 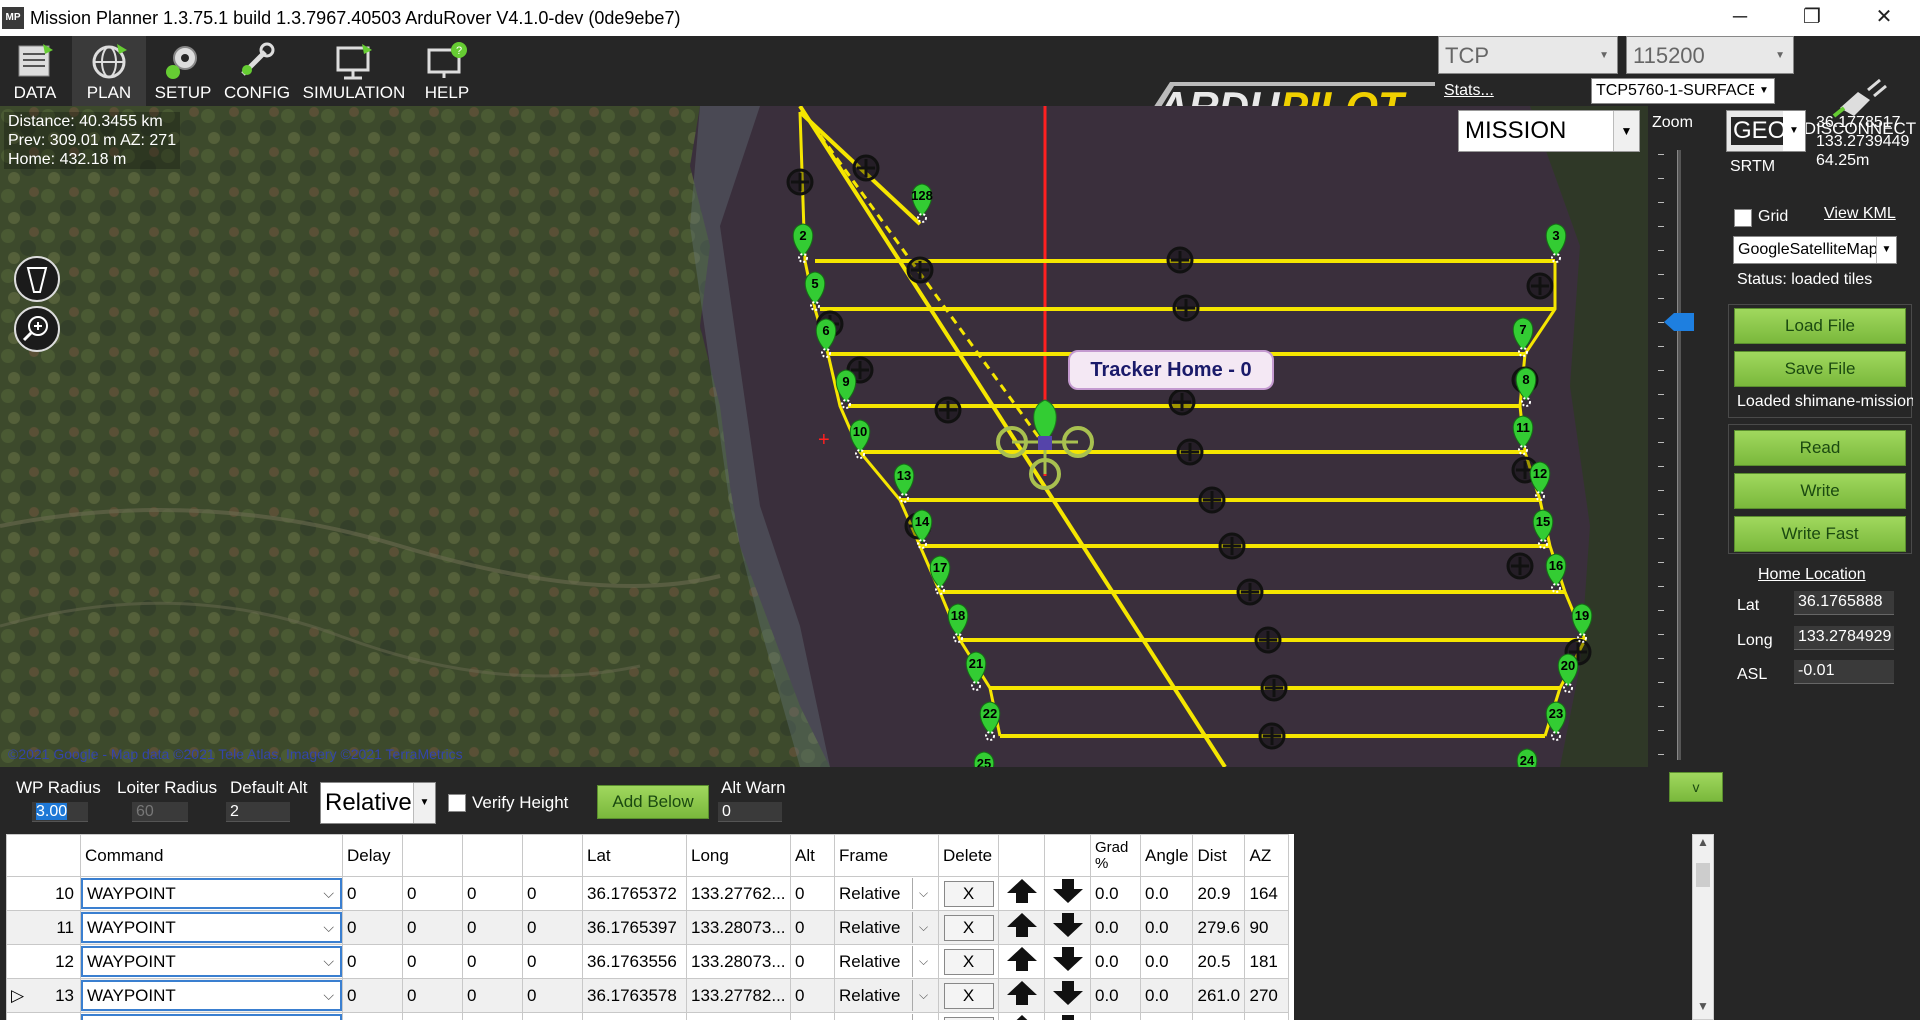 What do you see at coordinates (60, 812) in the screenshot?
I see `wp-radius-input: 3.00` at bounding box center [60, 812].